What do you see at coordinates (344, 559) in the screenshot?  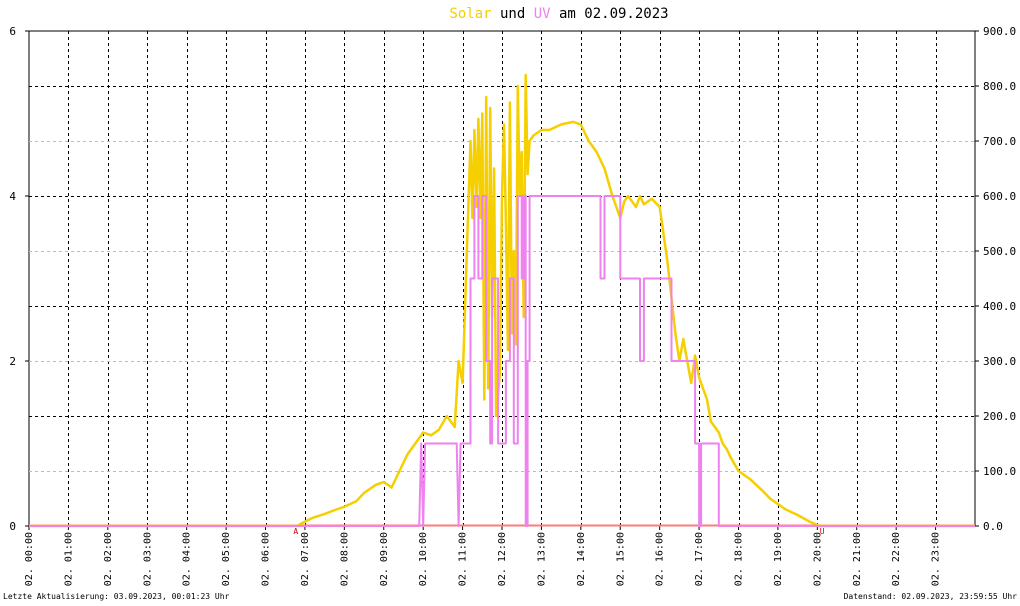 I see `x-tick-label: 02. 08:00` at bounding box center [344, 559].